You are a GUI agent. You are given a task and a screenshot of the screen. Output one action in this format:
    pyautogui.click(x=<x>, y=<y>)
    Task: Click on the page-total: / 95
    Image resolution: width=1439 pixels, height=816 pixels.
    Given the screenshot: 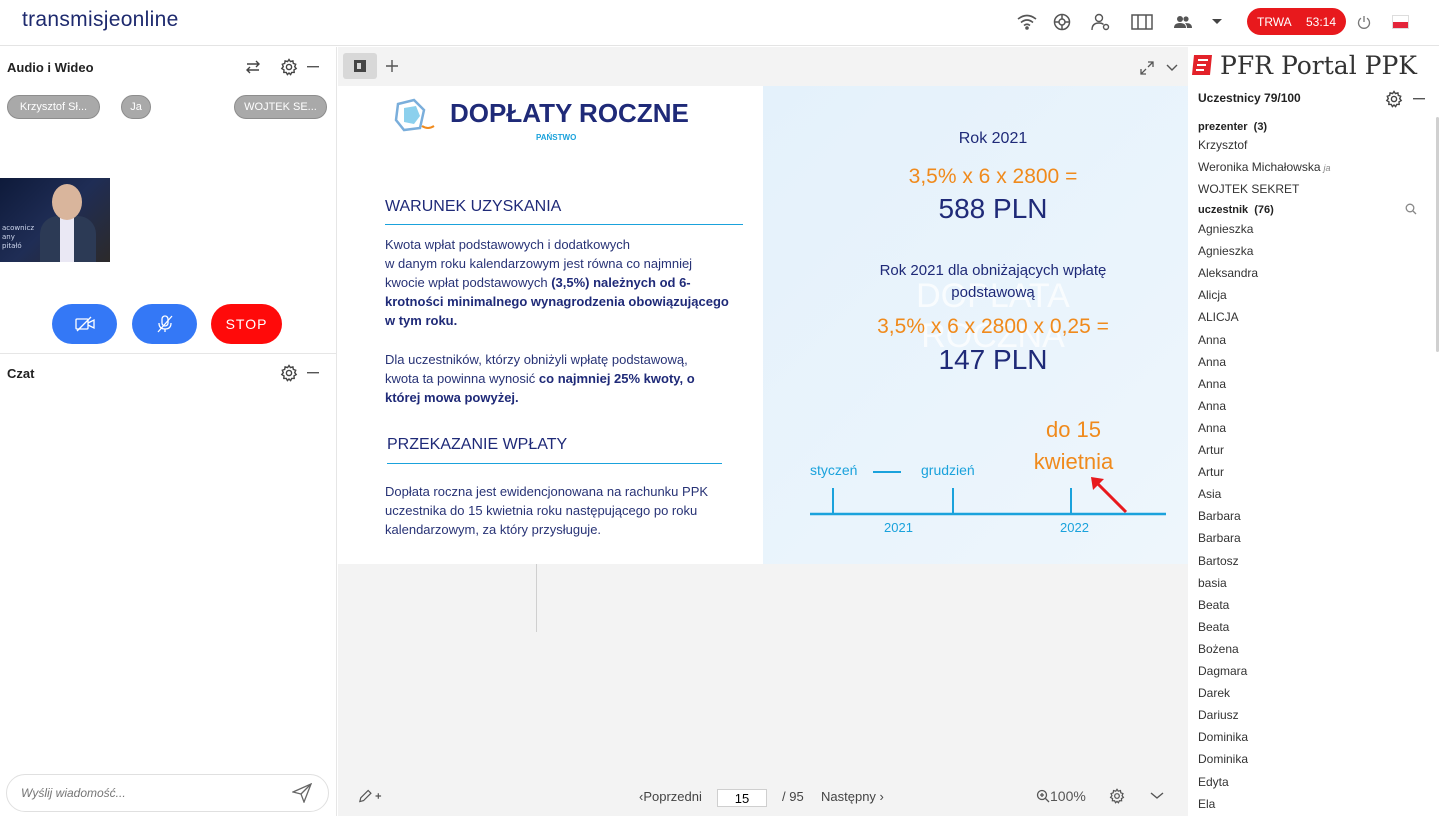 What is the action you would take?
    pyautogui.click(x=793, y=796)
    